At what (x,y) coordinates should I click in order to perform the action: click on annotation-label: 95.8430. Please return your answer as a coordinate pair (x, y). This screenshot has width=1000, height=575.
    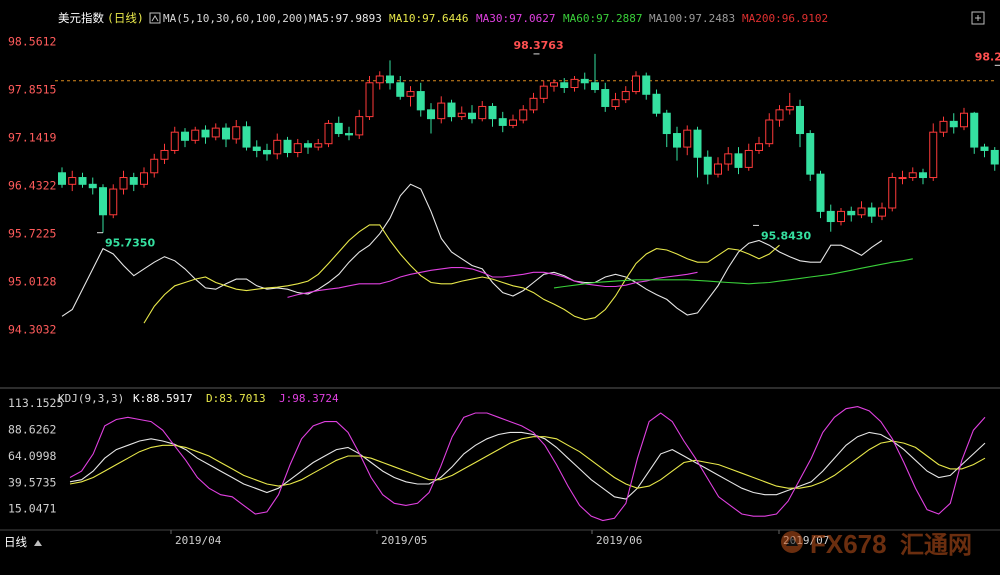
    Looking at the image, I should click on (786, 235).